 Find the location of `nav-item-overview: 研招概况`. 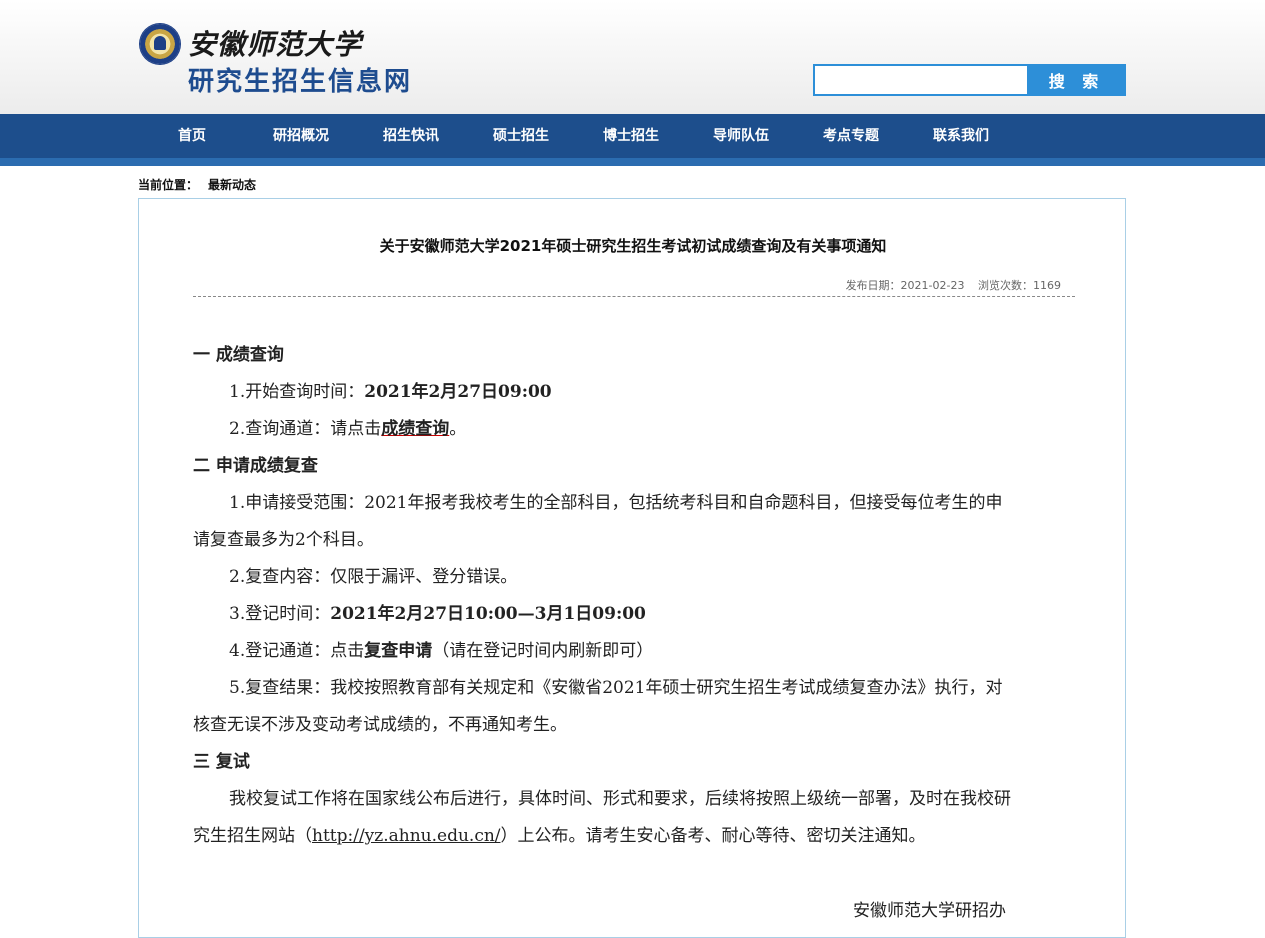

nav-item-overview: 研招概况 is located at coordinates (301, 136).